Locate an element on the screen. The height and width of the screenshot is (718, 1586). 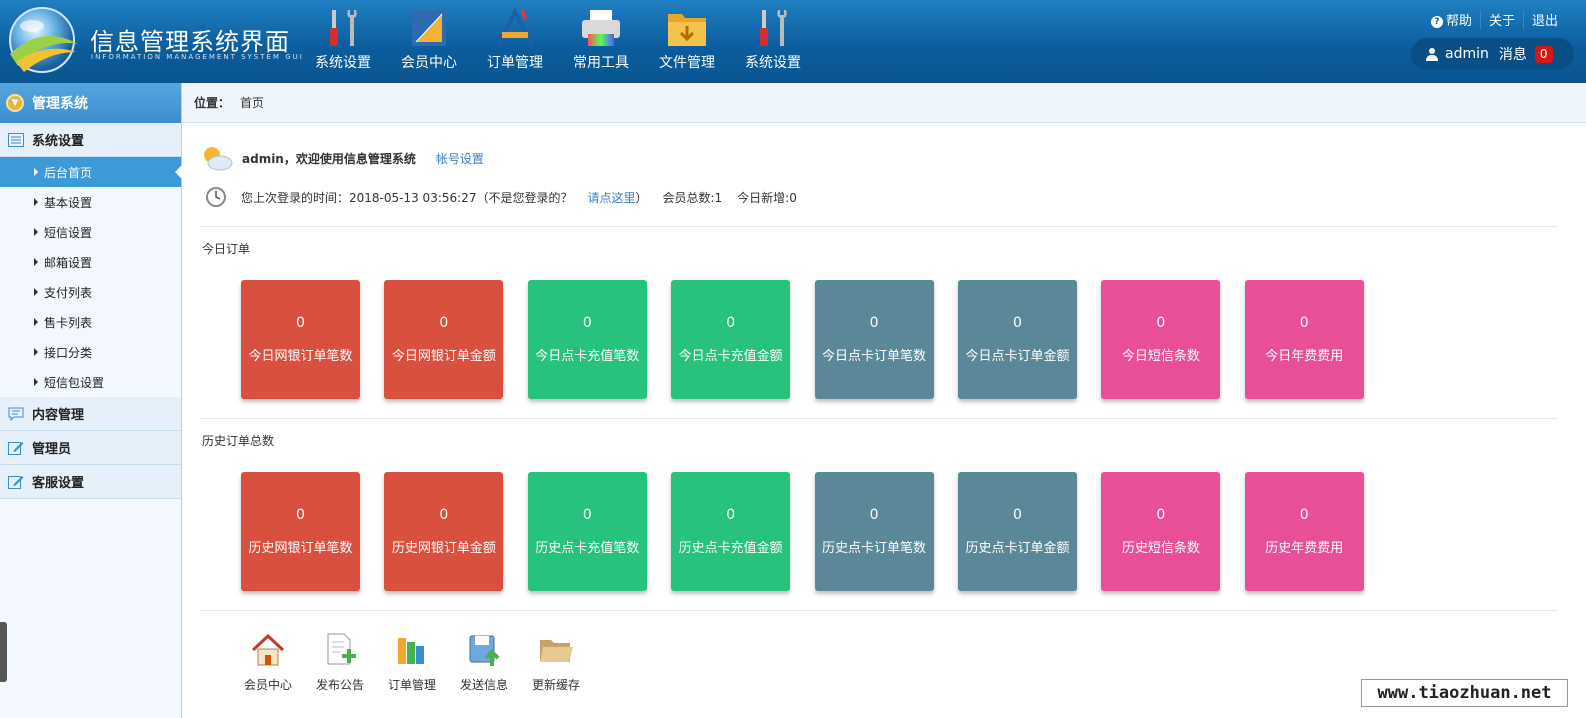
nav-label: 系统设置 is located at coordinates (773, 63).